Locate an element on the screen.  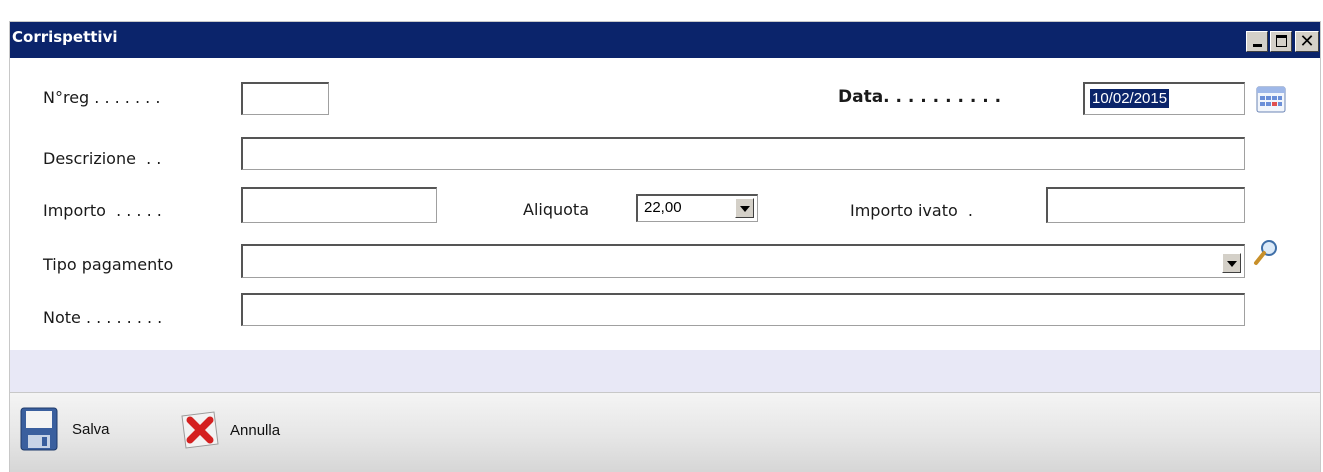
close-button: ✕ is located at coordinates (1307, 41).